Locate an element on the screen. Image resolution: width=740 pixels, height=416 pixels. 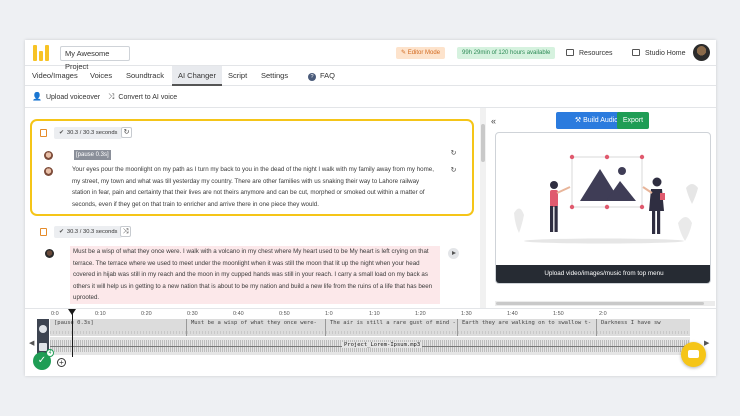
scroll-left-icon: ◀ is located at coordinates (31, 343).